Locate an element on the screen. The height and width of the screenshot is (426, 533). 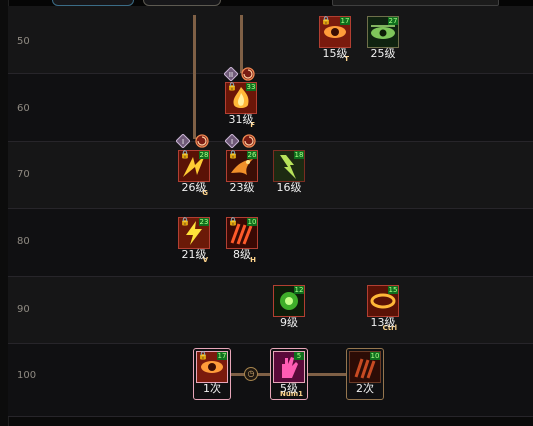
skill-eye-100: 🔒 17 1次 is located at coordinates (212, 374).